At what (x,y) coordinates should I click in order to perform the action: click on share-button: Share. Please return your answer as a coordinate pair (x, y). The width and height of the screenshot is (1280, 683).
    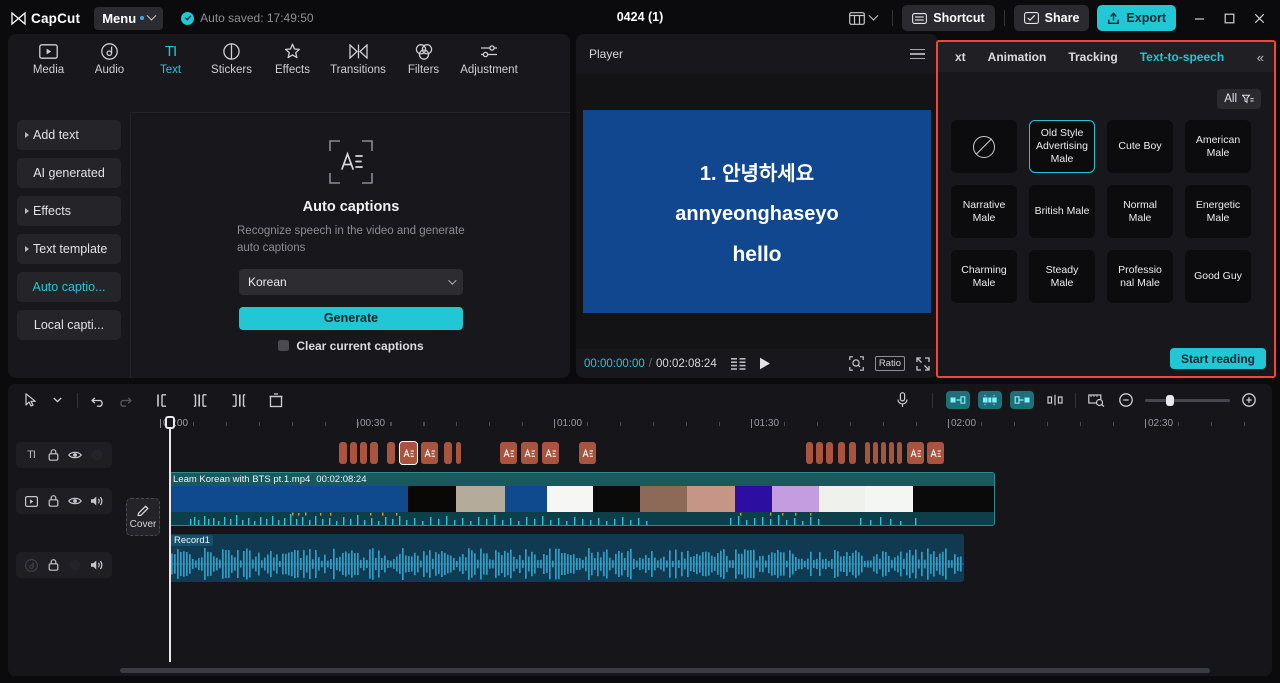
    Looking at the image, I should click on (1051, 18).